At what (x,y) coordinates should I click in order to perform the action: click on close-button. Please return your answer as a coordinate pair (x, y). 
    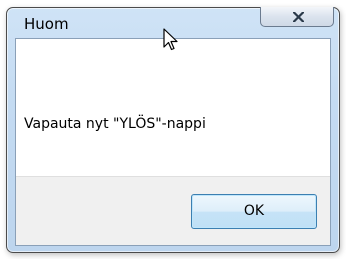
    Looking at the image, I should click on (297, 17).